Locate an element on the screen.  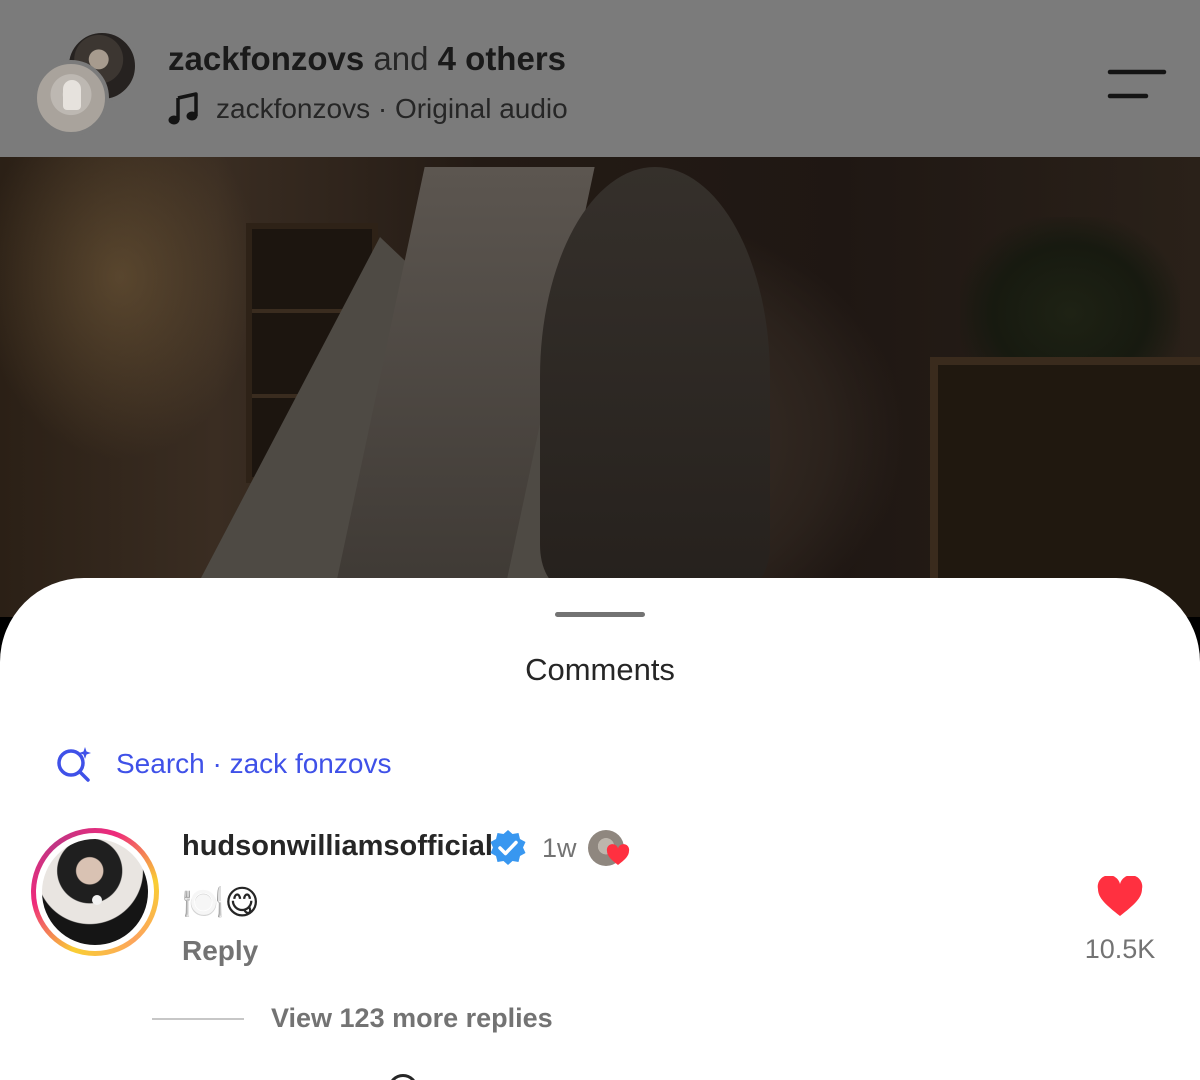
ai-search-icon is located at coordinates (74, 764).